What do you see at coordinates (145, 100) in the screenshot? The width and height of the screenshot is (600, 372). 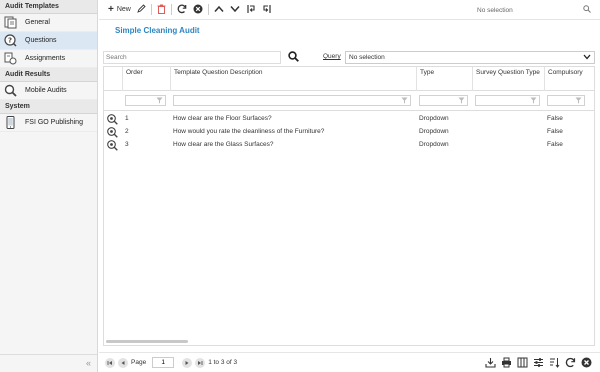 I see `filter-order` at bounding box center [145, 100].